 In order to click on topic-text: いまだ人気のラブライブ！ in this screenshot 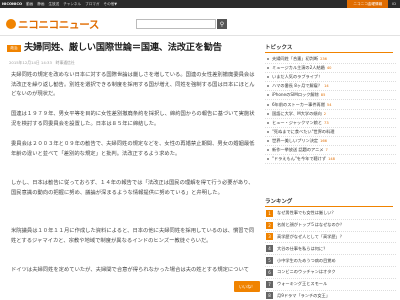, I will do `click(297, 77)`.